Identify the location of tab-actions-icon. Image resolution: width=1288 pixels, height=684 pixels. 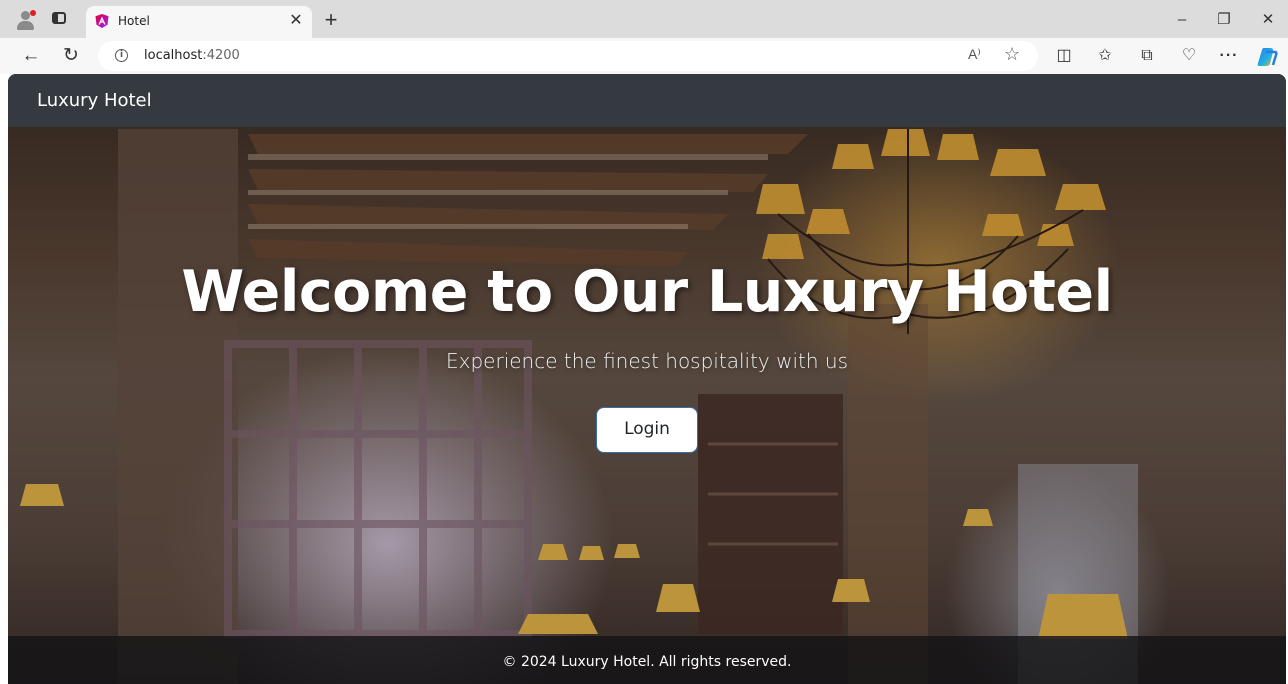
(59, 18).